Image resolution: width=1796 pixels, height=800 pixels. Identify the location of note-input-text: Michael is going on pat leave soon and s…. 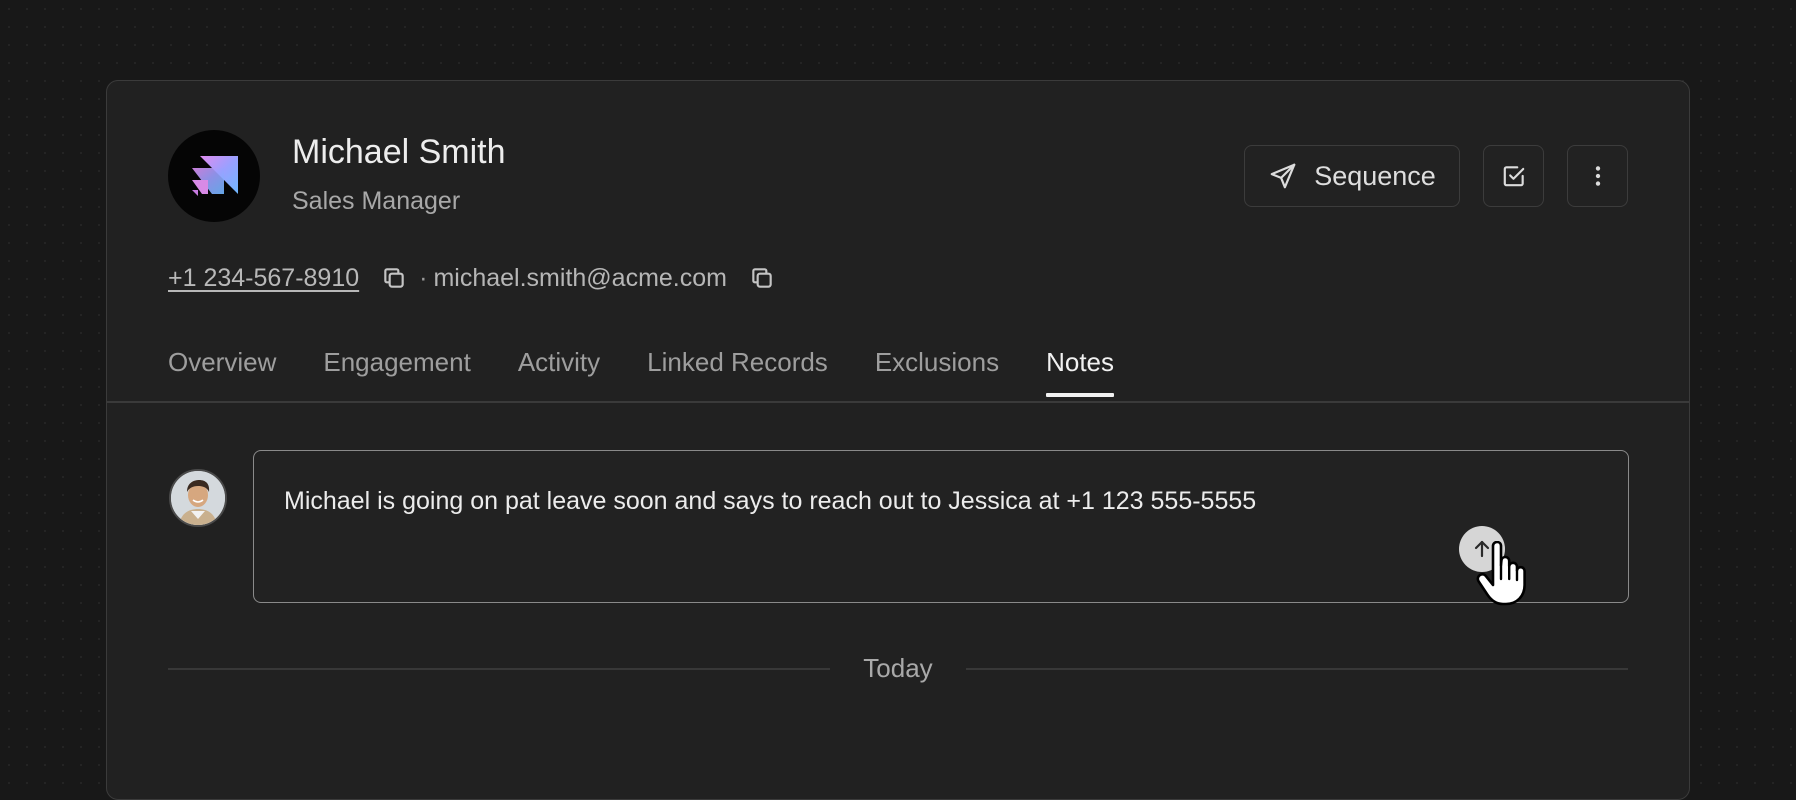
(770, 501).